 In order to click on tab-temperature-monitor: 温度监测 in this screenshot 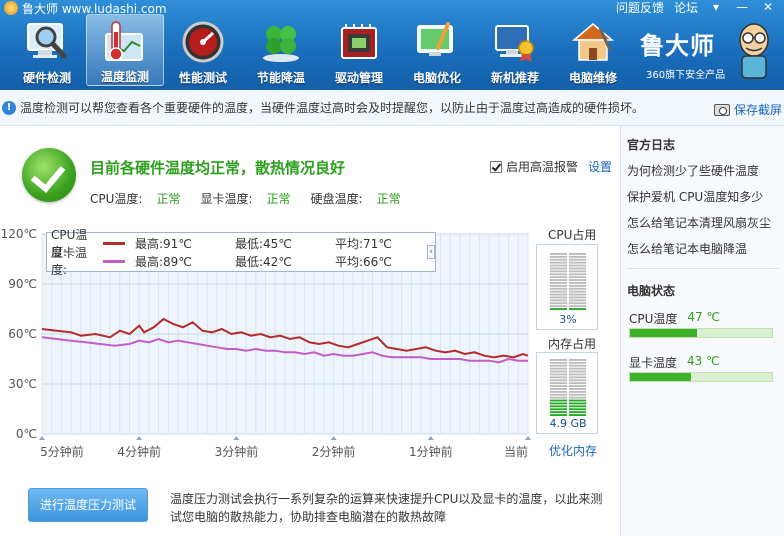, I will do `click(125, 50)`.